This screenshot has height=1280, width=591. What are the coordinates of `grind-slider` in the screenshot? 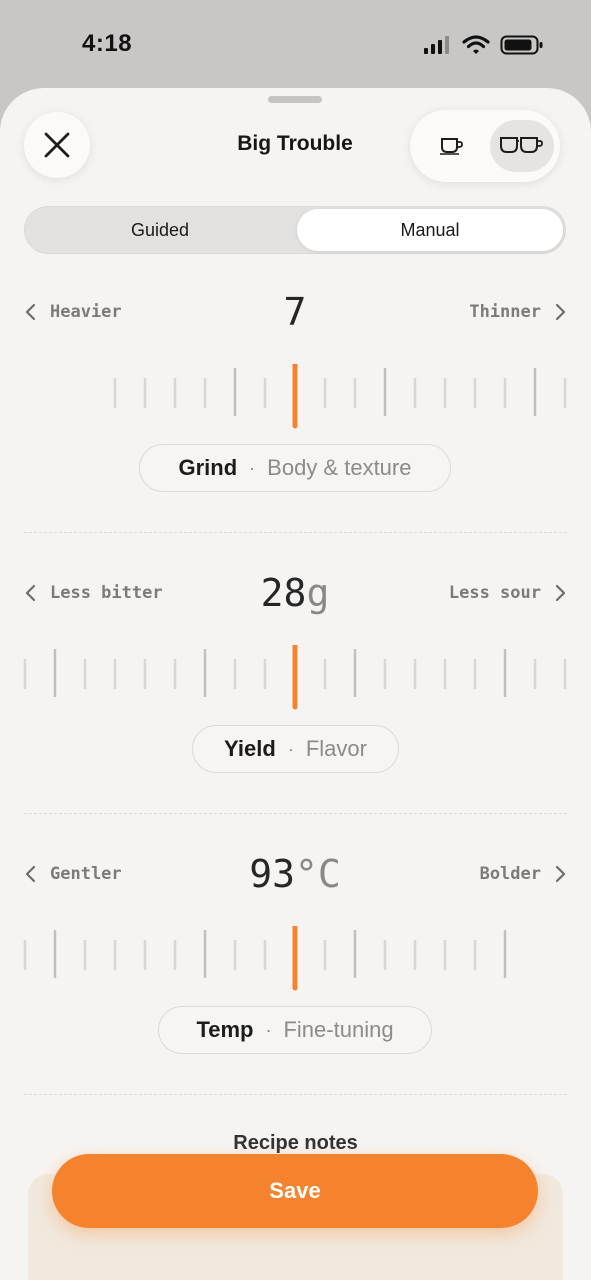 It's located at (295, 399).